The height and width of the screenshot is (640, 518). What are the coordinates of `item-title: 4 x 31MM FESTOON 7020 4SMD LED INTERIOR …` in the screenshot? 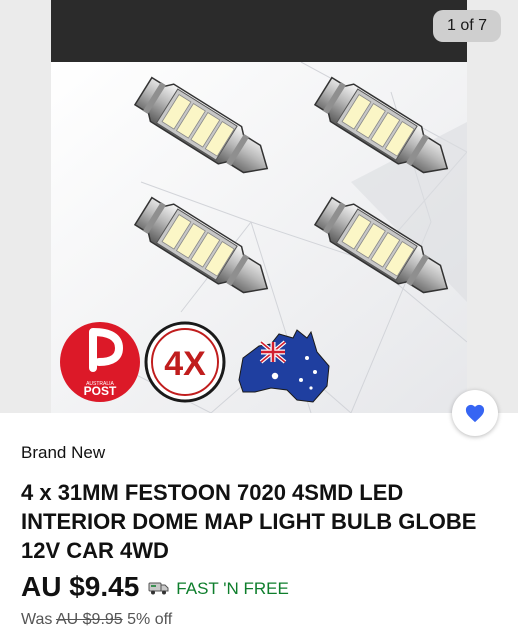 It's located at (249, 521).